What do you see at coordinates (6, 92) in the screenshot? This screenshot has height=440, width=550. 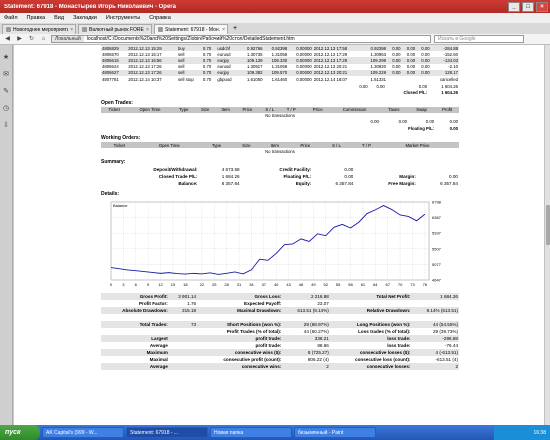 I see `notes-icon: ✎` at bounding box center [6, 92].